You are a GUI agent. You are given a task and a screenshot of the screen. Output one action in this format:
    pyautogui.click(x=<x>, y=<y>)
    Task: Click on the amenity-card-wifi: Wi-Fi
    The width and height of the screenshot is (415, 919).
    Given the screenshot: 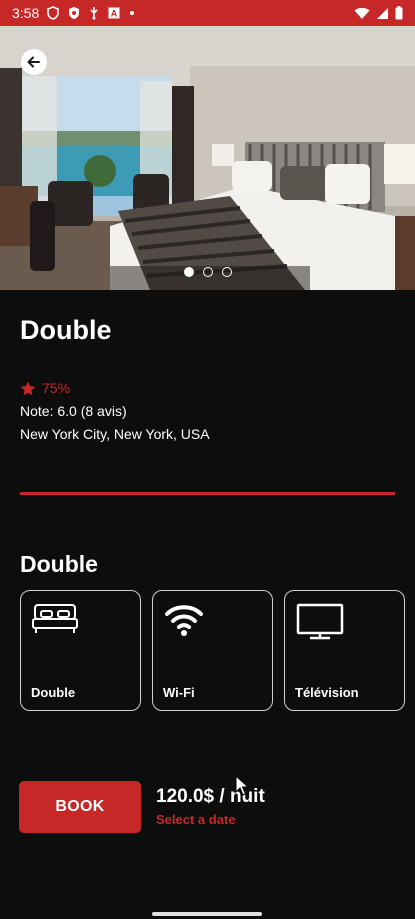 What is the action you would take?
    pyautogui.click(x=212, y=650)
    